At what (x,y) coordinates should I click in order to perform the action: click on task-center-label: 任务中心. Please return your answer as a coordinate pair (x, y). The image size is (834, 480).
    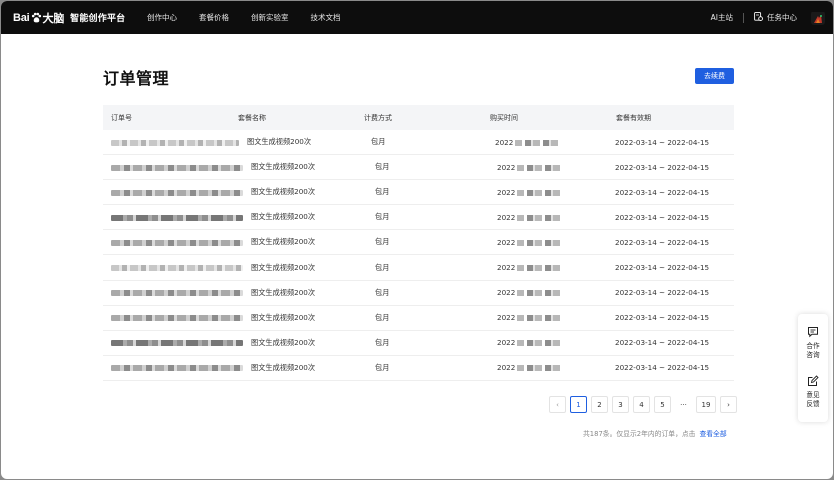
    Looking at the image, I should click on (782, 17).